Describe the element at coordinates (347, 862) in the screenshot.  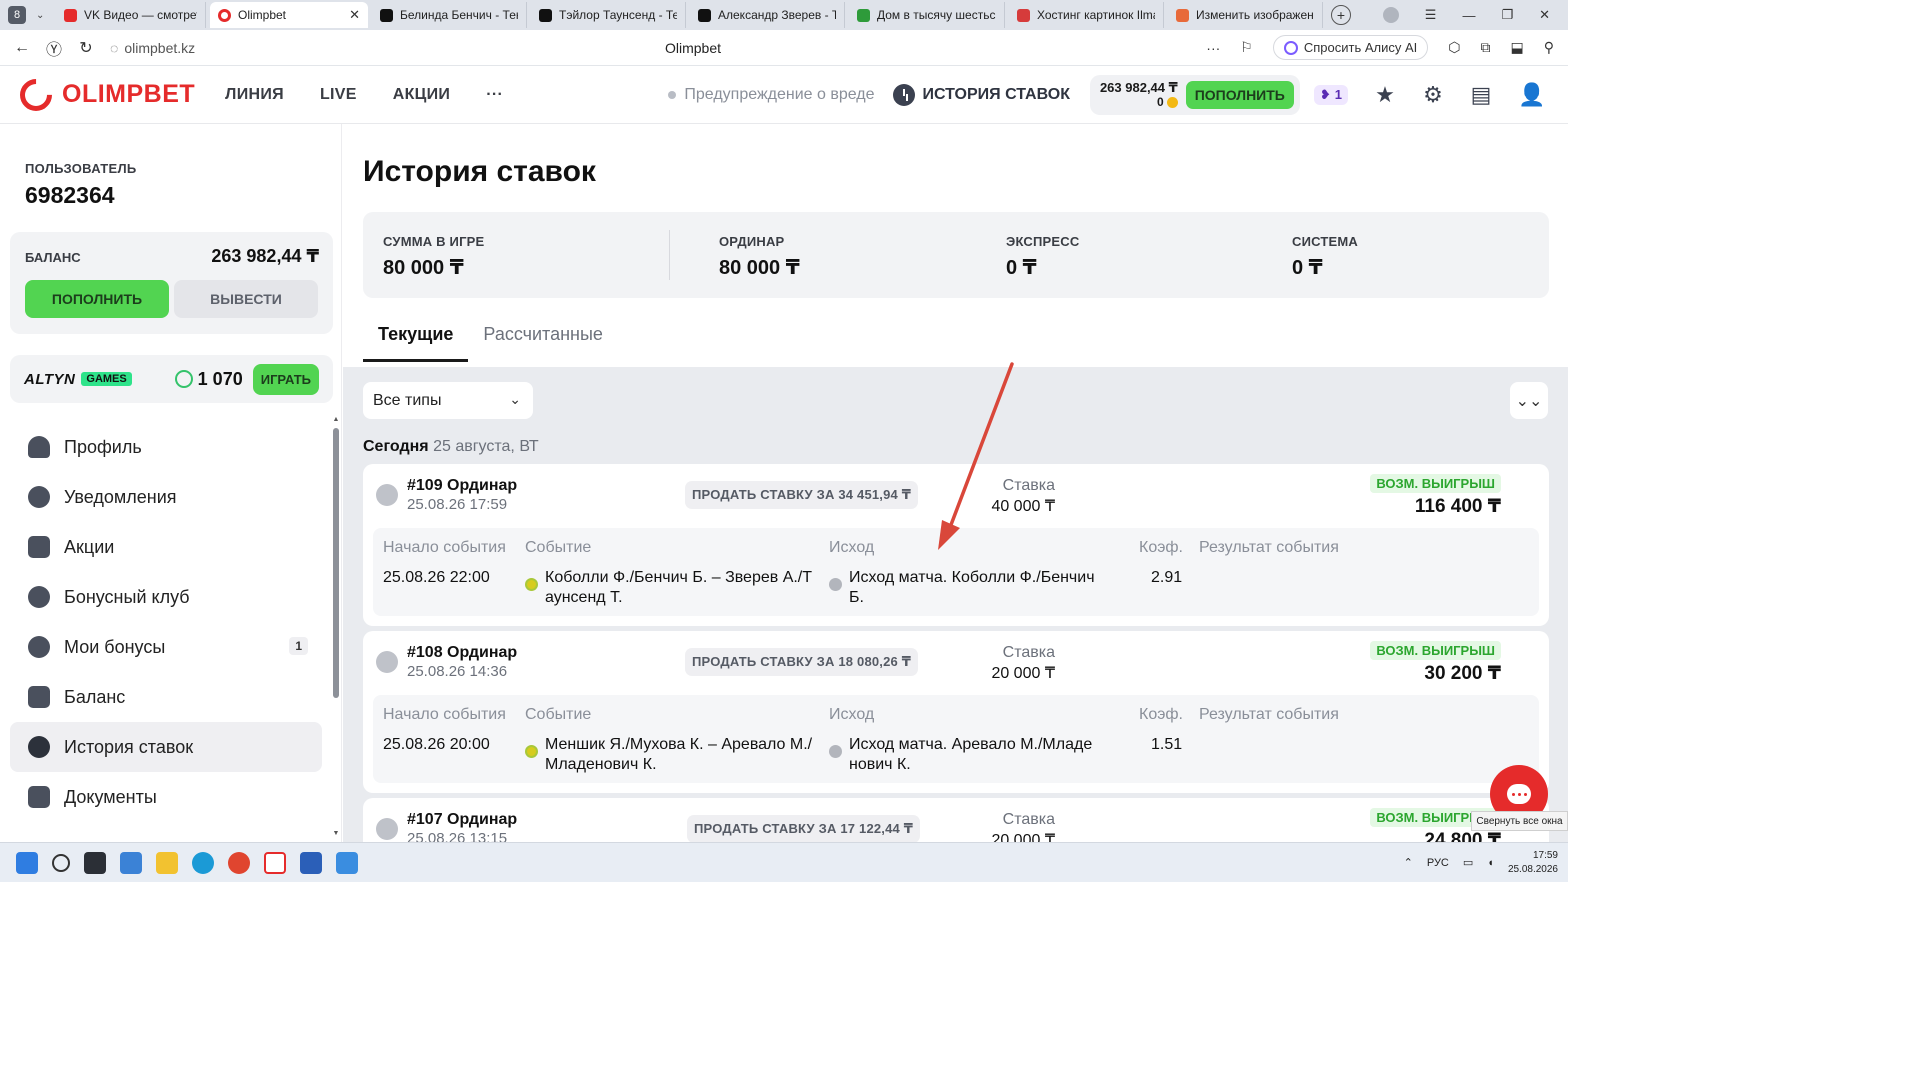
I see `photos-icon` at that location.